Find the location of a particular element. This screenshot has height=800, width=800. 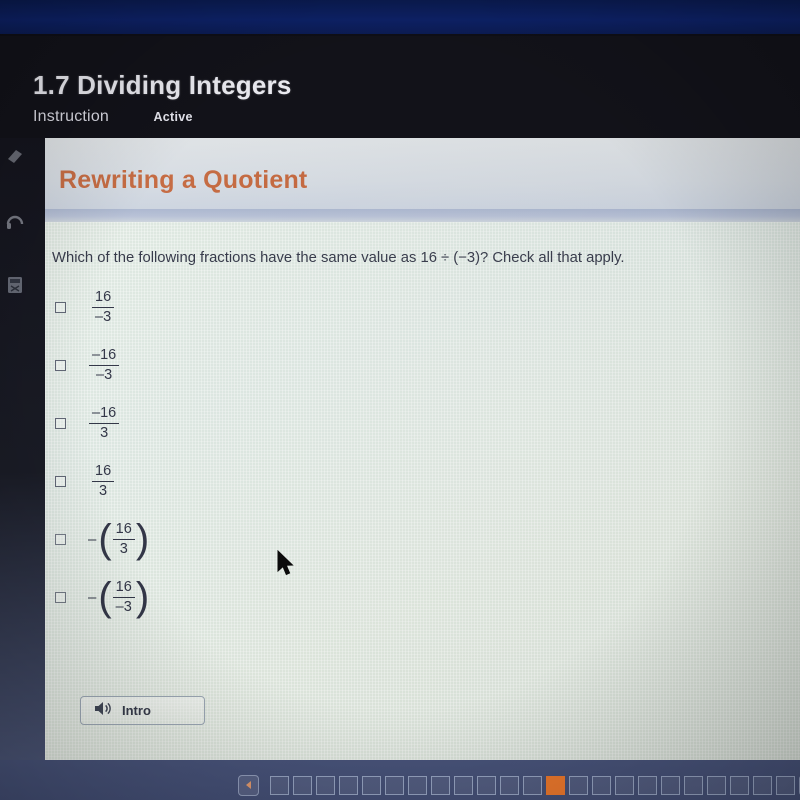

option-row: 16 –3 is located at coordinates (102, 307).